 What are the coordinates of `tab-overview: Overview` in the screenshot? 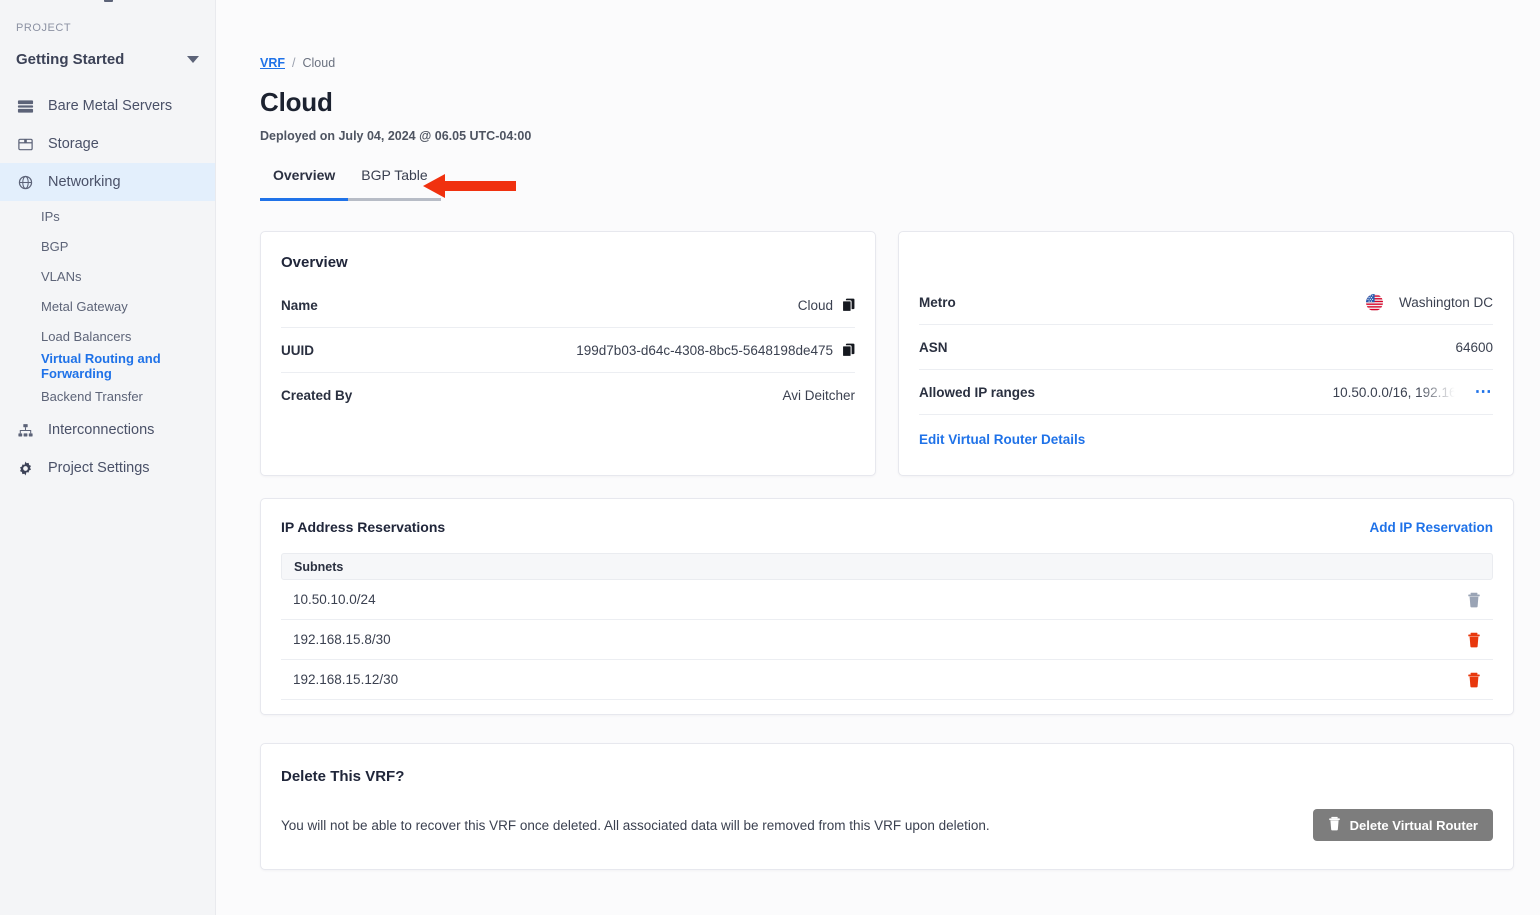 It's located at (304, 184).